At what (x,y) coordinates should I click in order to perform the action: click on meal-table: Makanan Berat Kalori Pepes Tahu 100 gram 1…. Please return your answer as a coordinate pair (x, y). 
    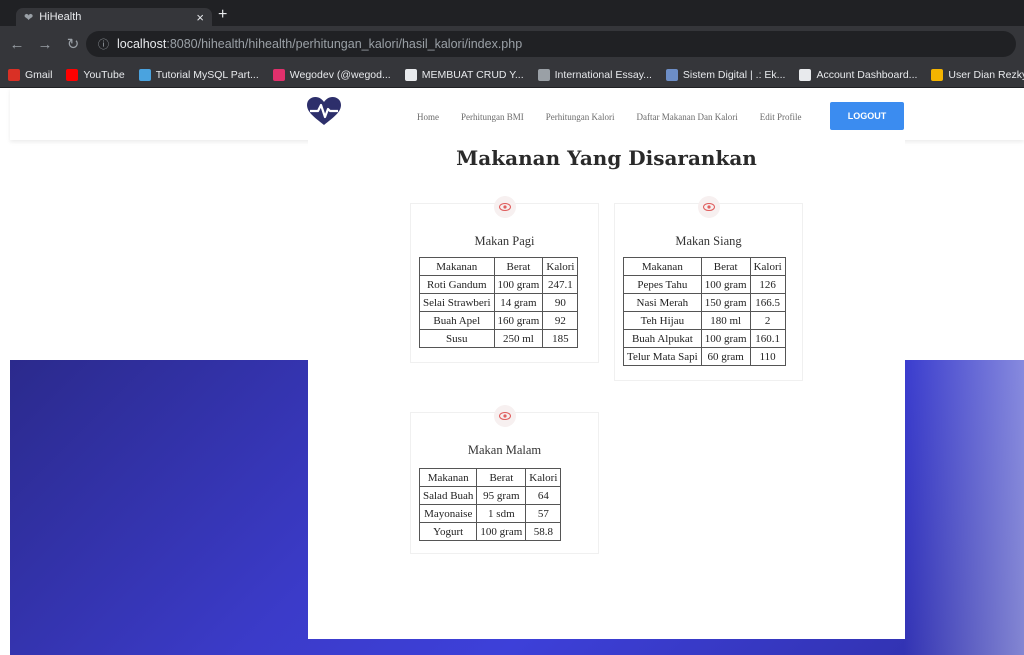
    Looking at the image, I should click on (704, 311).